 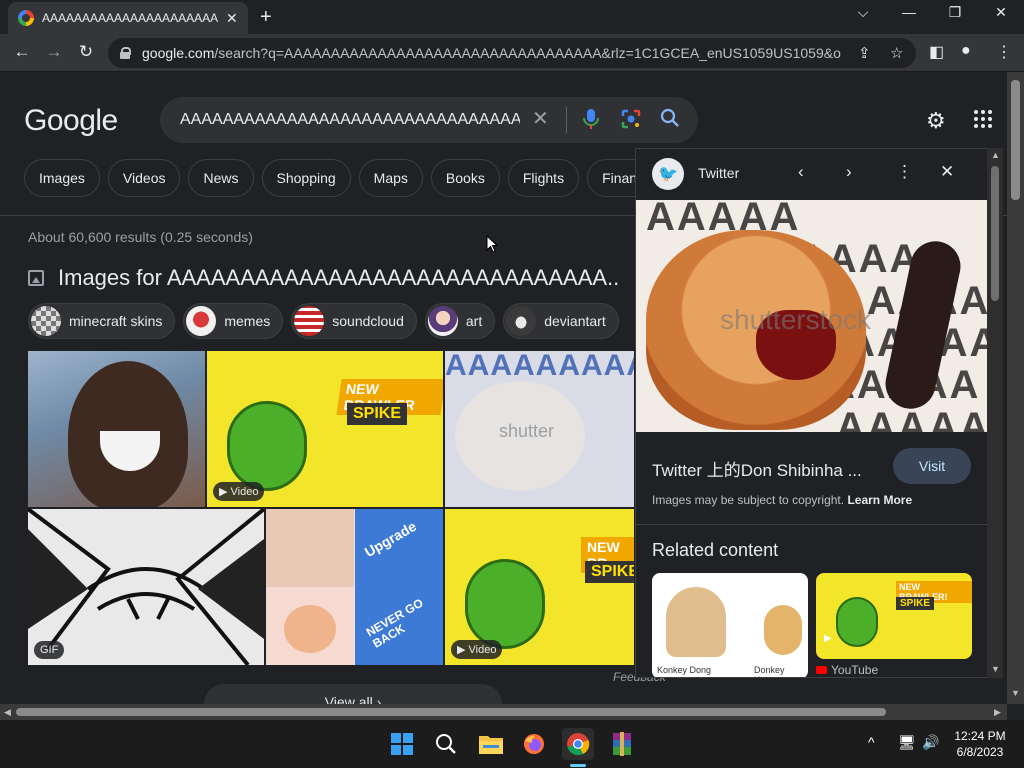 I want to click on panel-scroll-up-icon: ▲, so click(x=995, y=155).